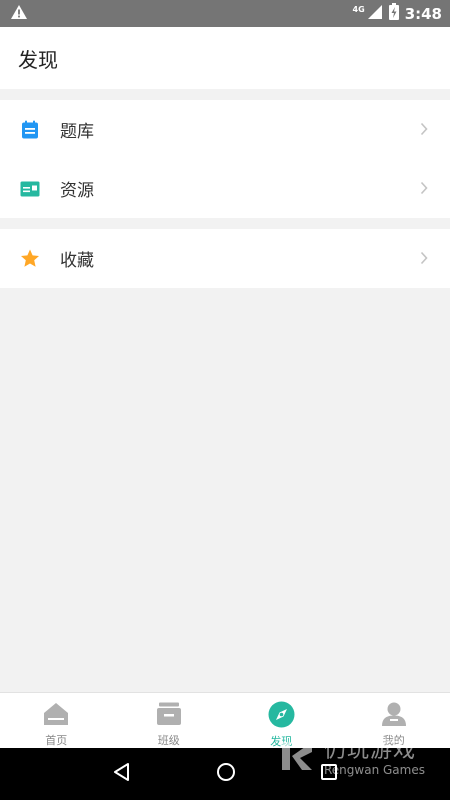 The image size is (450, 800). I want to click on bottom-tab-bar: 首页 班级 发现 我的, so click(225, 720).